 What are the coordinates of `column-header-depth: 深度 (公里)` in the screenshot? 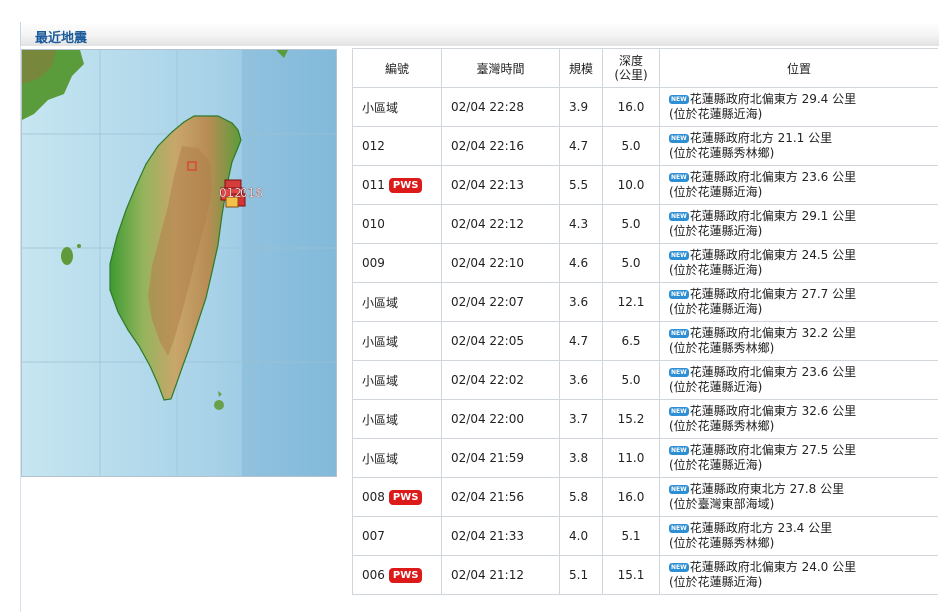 It's located at (631, 68).